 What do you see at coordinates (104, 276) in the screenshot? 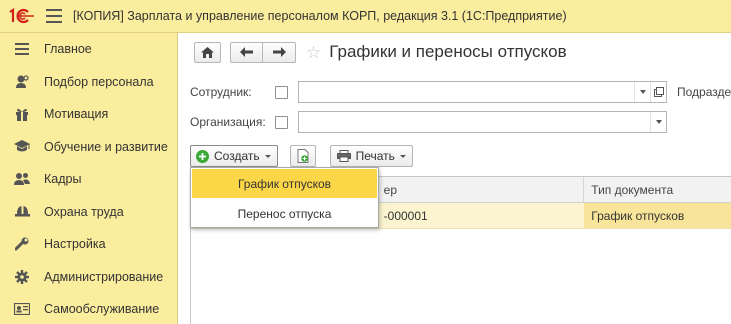
I see `sidebar-item-label: Администрирование` at bounding box center [104, 276].